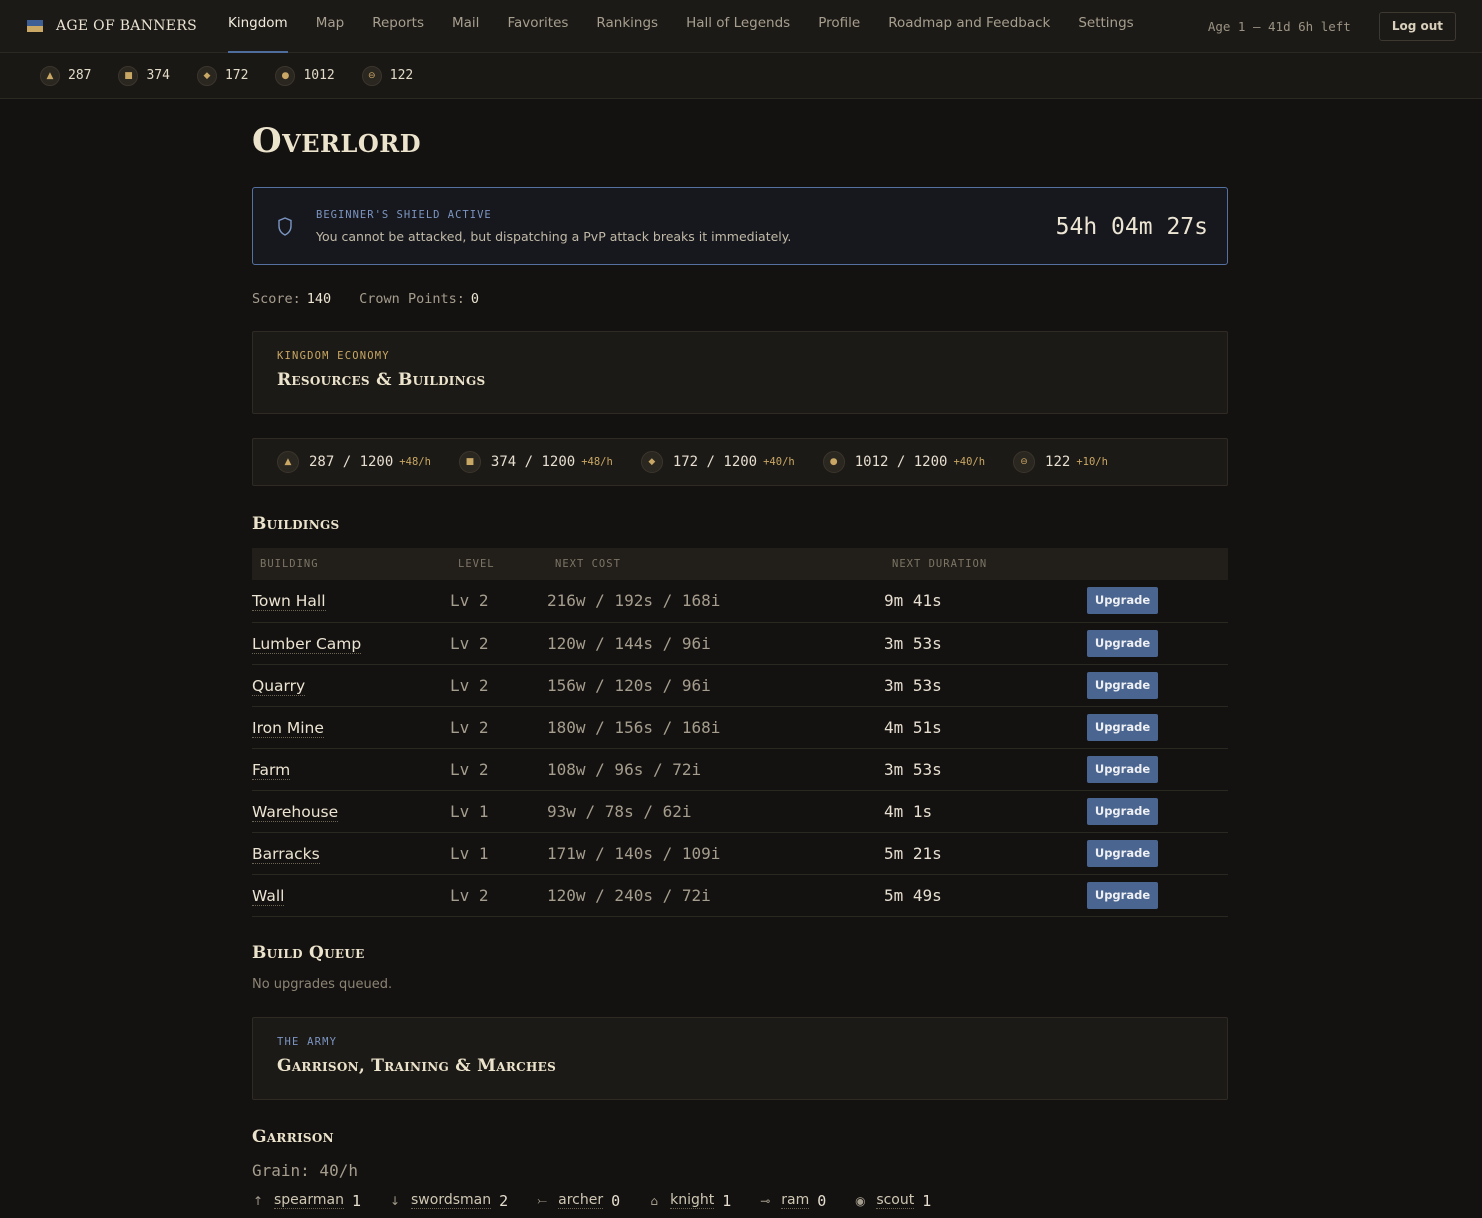 The height and width of the screenshot is (1218, 1482). Describe the element at coordinates (288, 728) in the screenshot. I see `building-name: Iron Mine` at that location.